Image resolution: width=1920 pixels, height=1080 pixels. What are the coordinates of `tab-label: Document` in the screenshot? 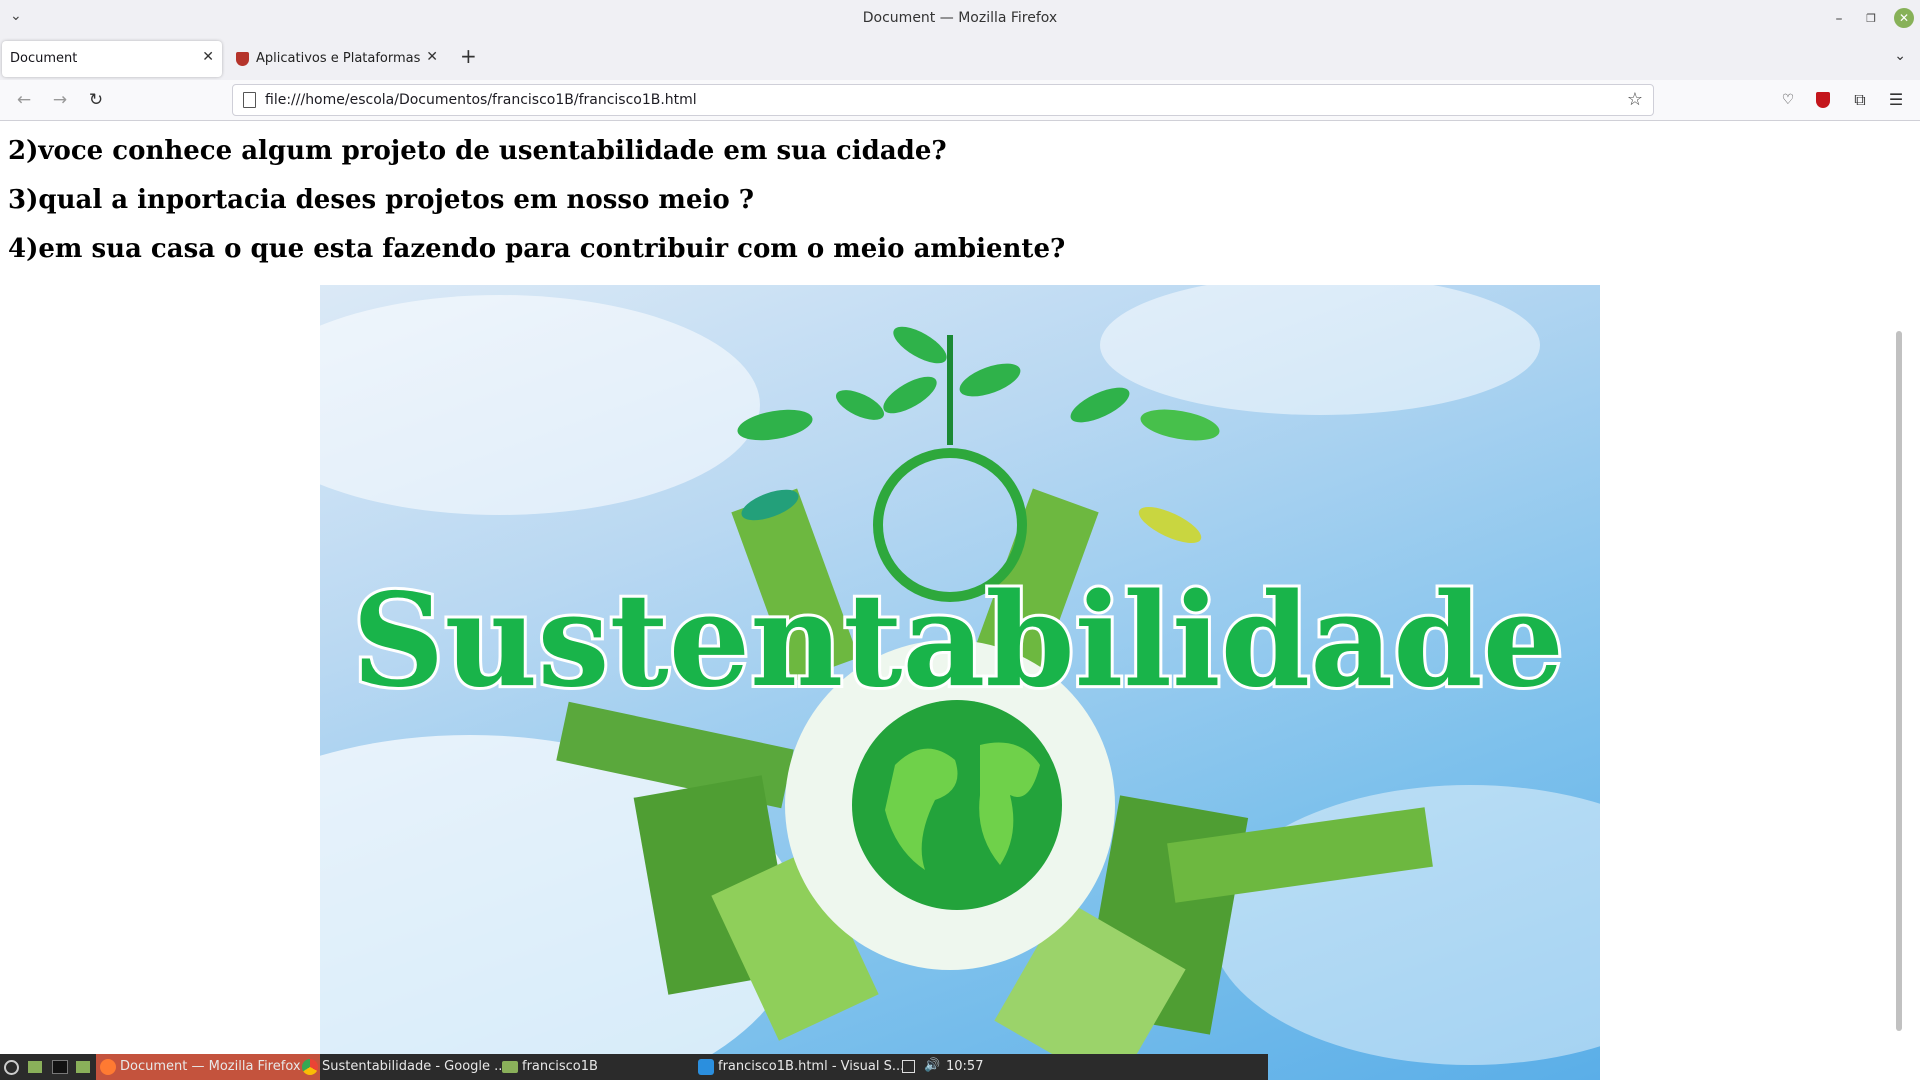 It's located at (44, 58).